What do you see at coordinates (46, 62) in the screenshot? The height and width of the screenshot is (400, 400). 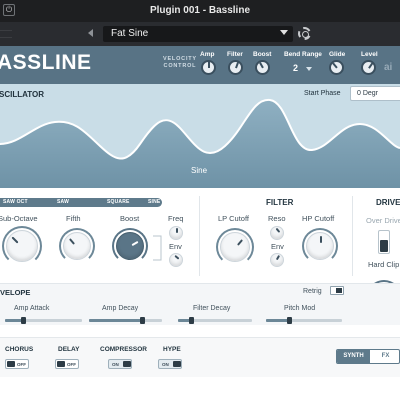 I see `plugin-logo: ASSLINE` at bounding box center [46, 62].